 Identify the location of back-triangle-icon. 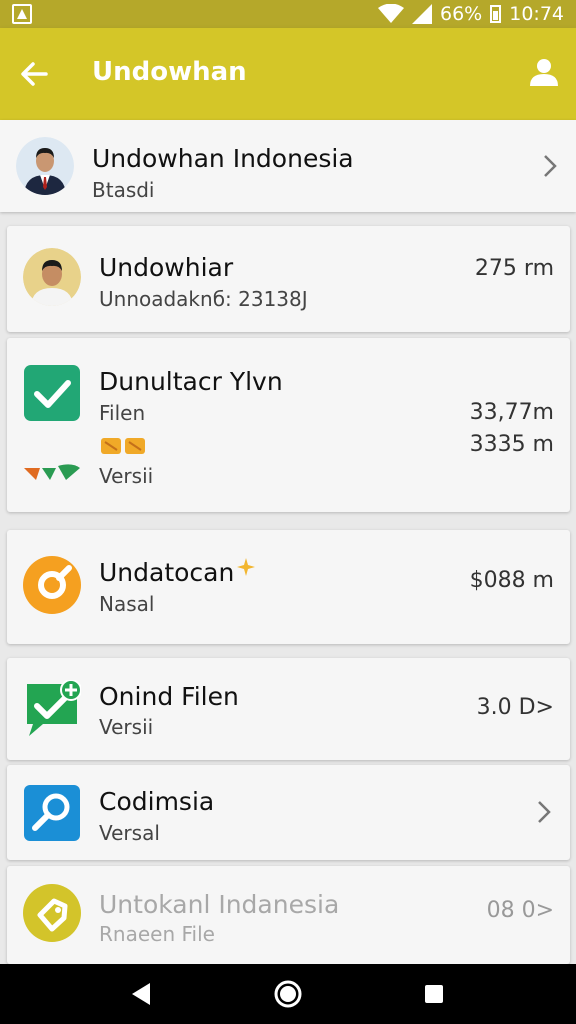
(142, 994).